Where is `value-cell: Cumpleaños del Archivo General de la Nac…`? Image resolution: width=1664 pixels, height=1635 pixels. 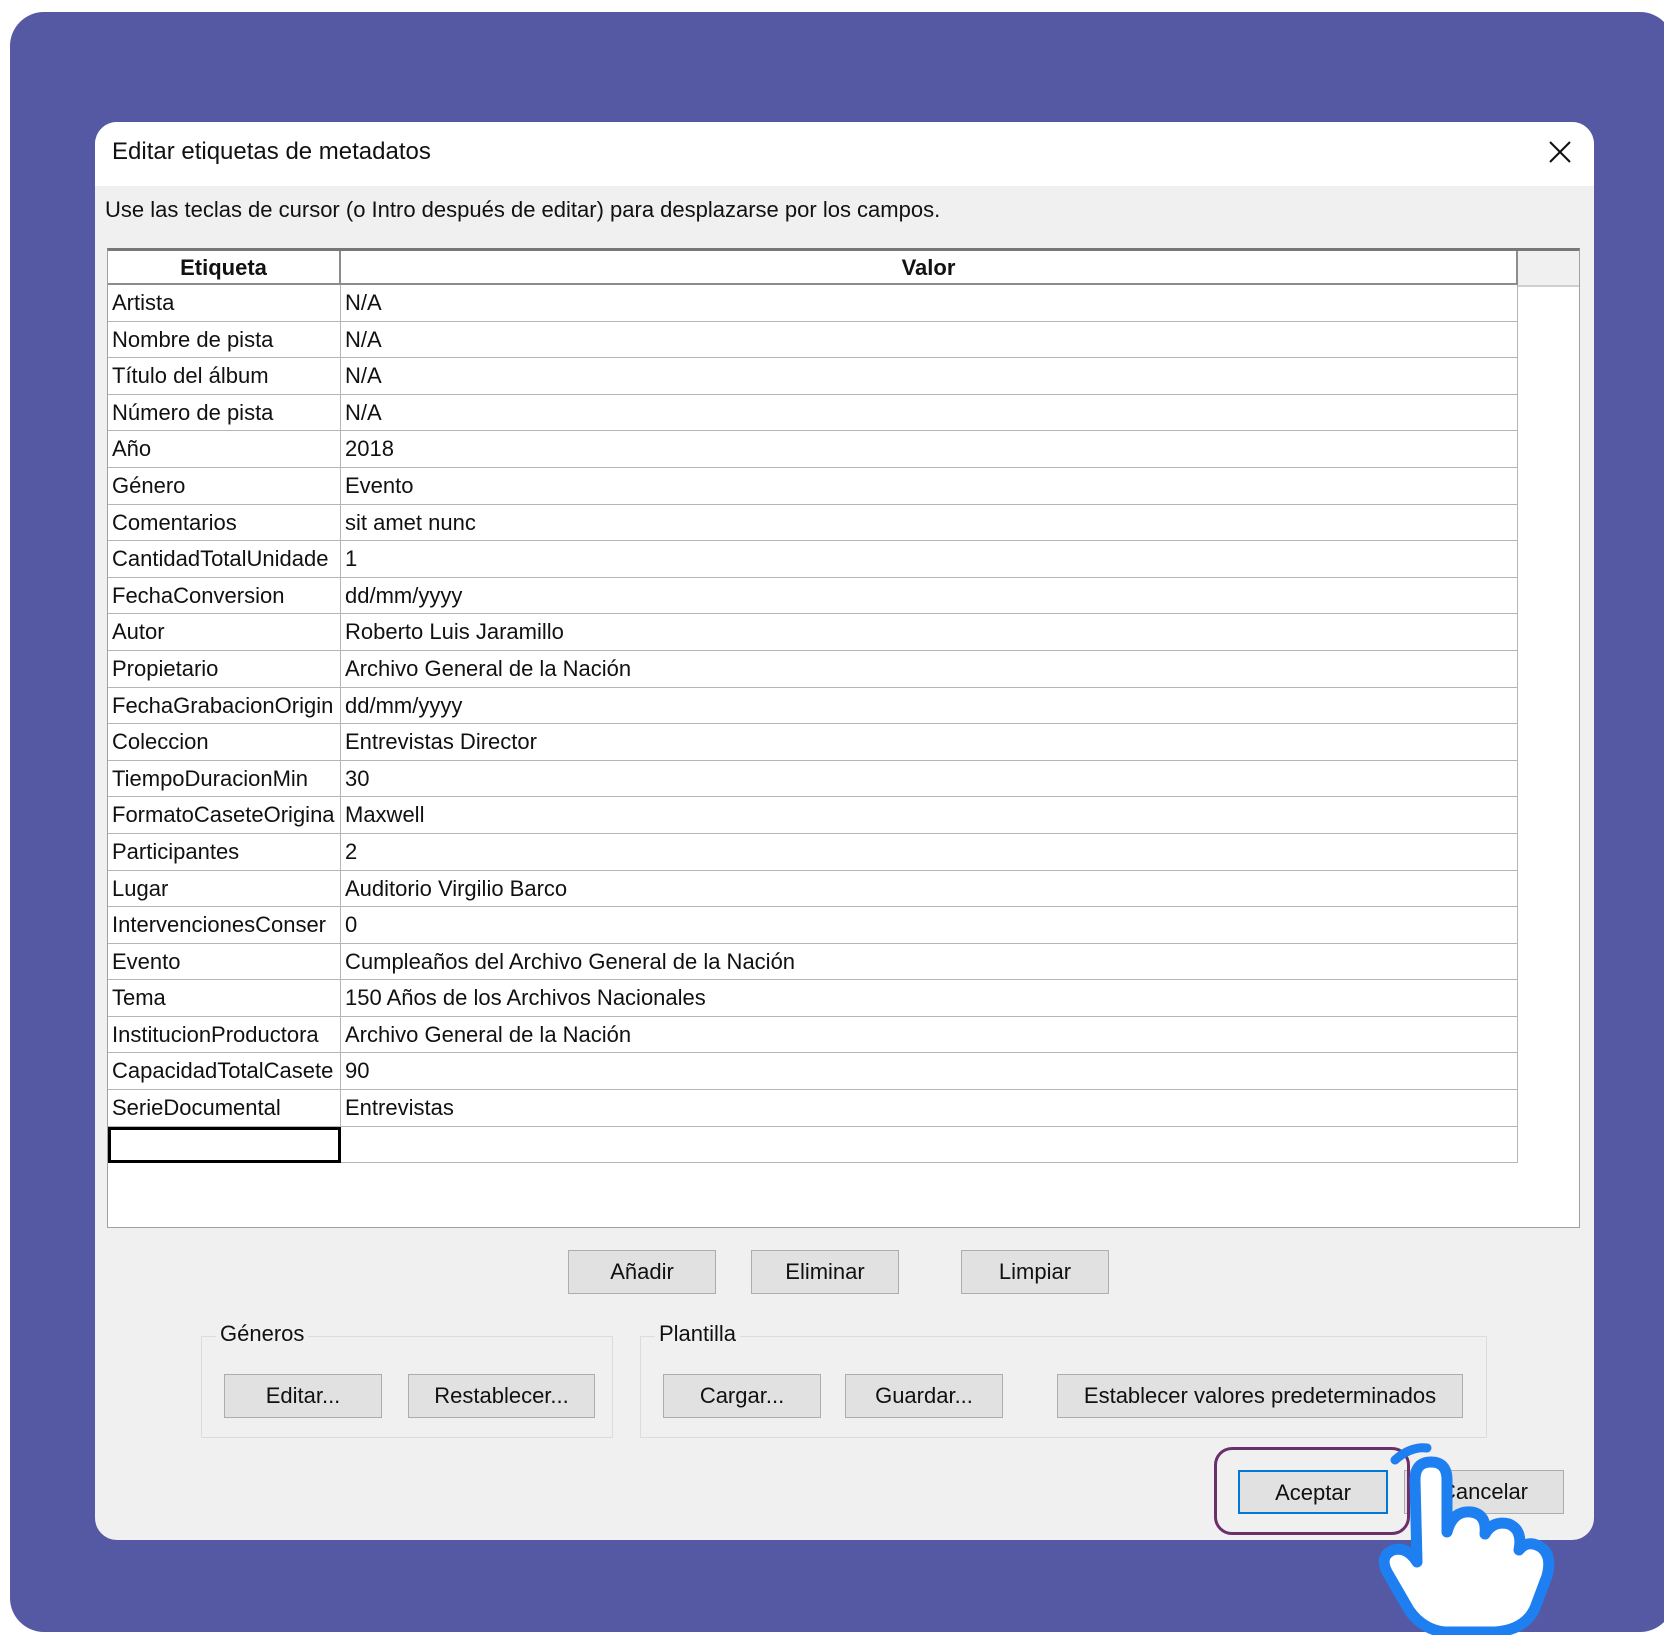
value-cell: Cumpleaños del Archivo General de la Nac… is located at coordinates (929, 962).